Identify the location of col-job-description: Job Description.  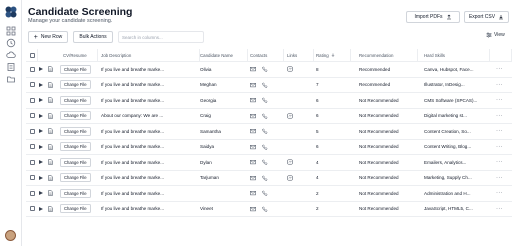
(149, 55).